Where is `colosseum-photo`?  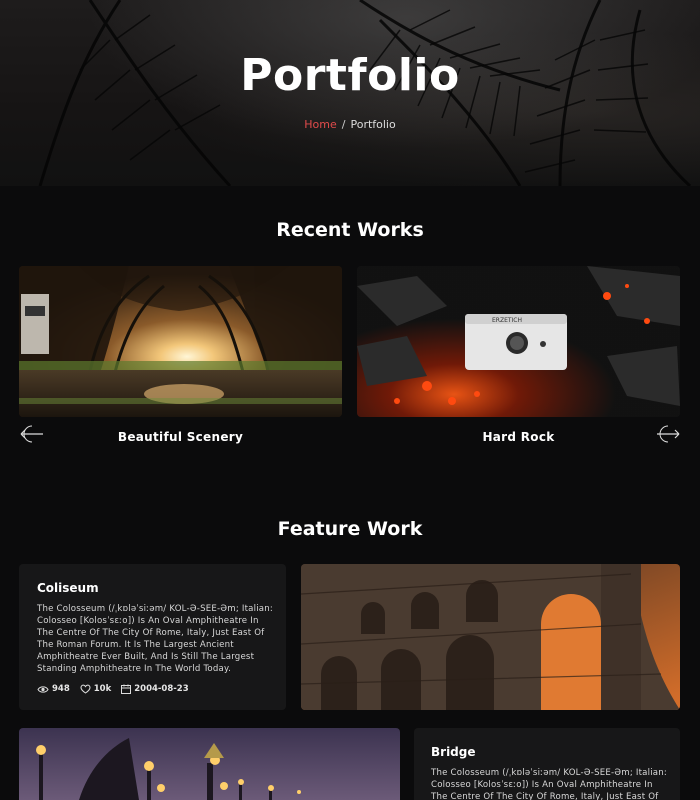 colosseum-photo is located at coordinates (490, 637).